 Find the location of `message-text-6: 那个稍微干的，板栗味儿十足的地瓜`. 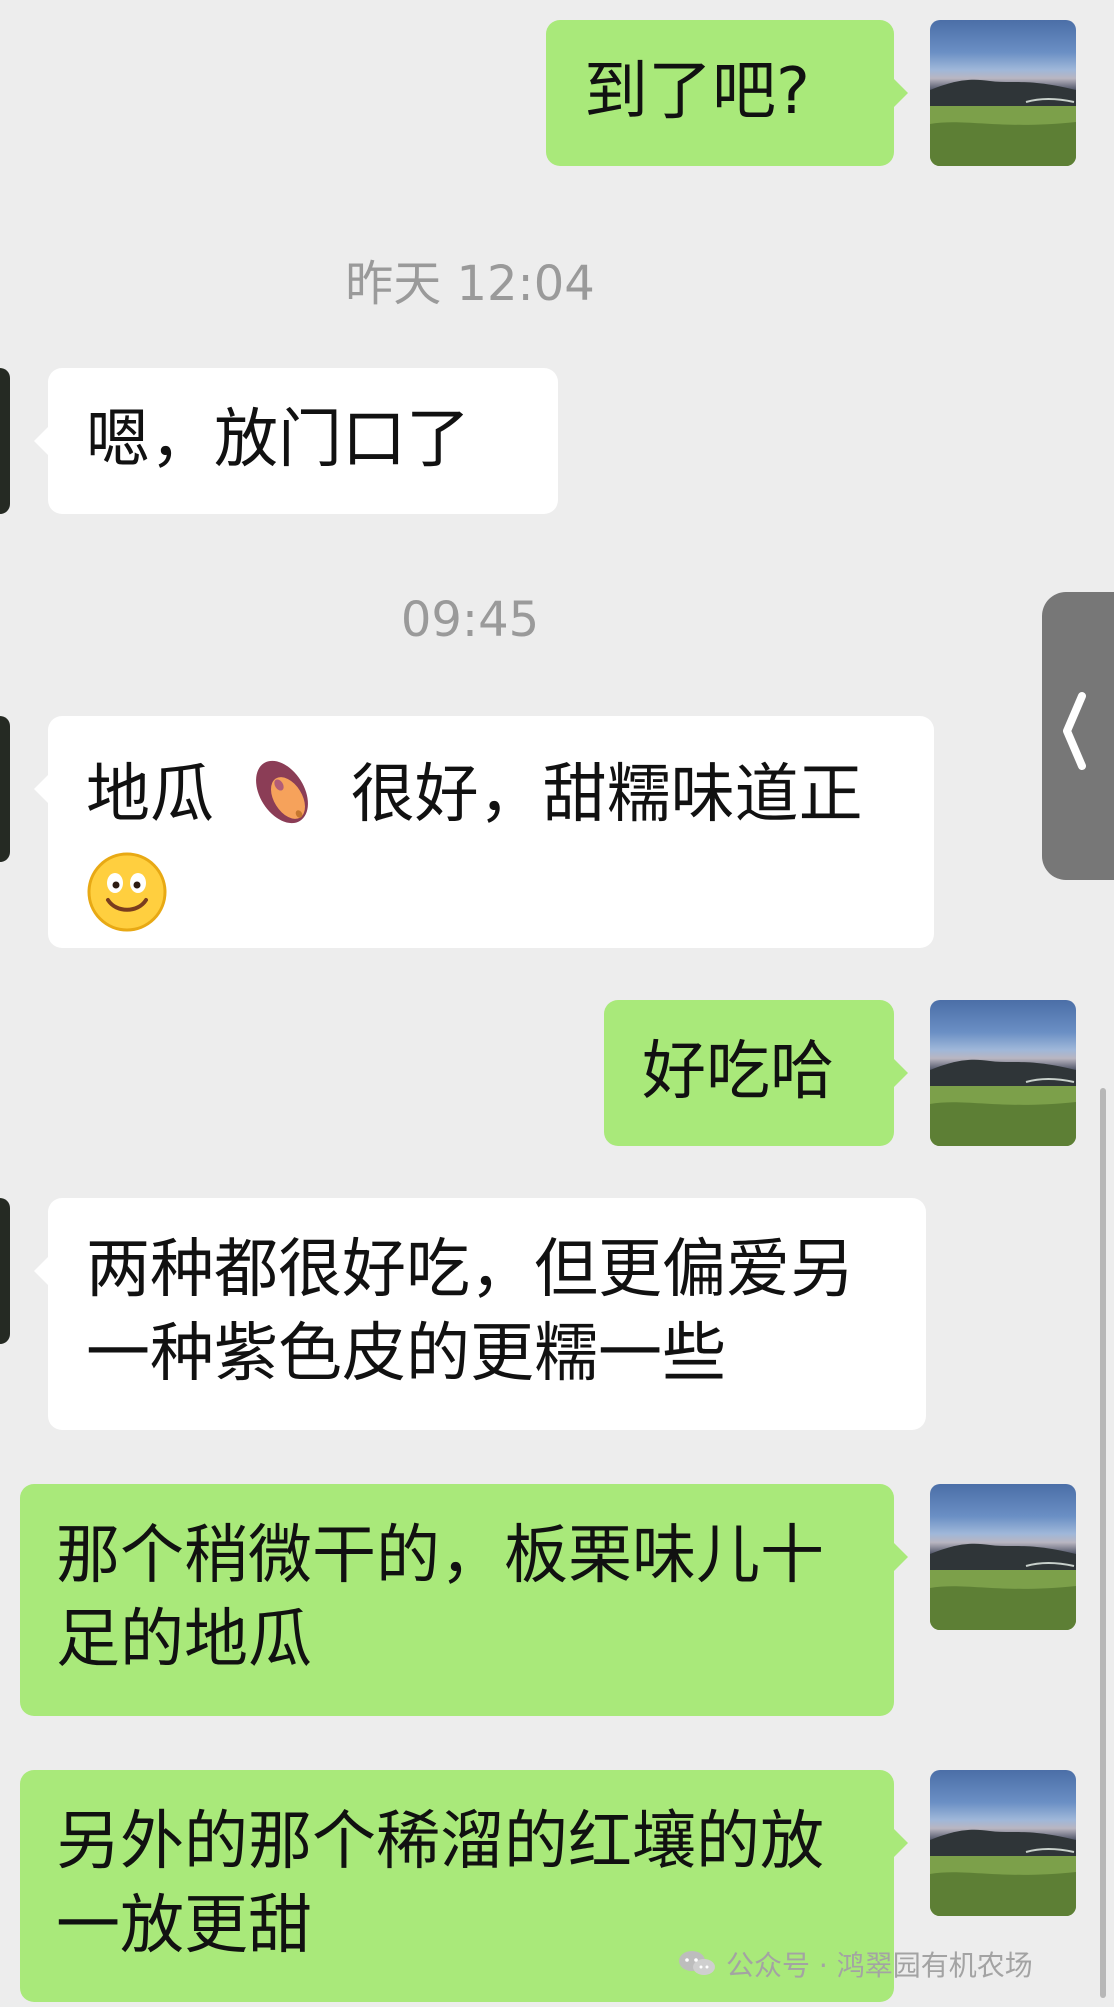

message-text-6: 那个稍微干的，板栗味儿十足的地瓜 is located at coordinates (440, 1598).